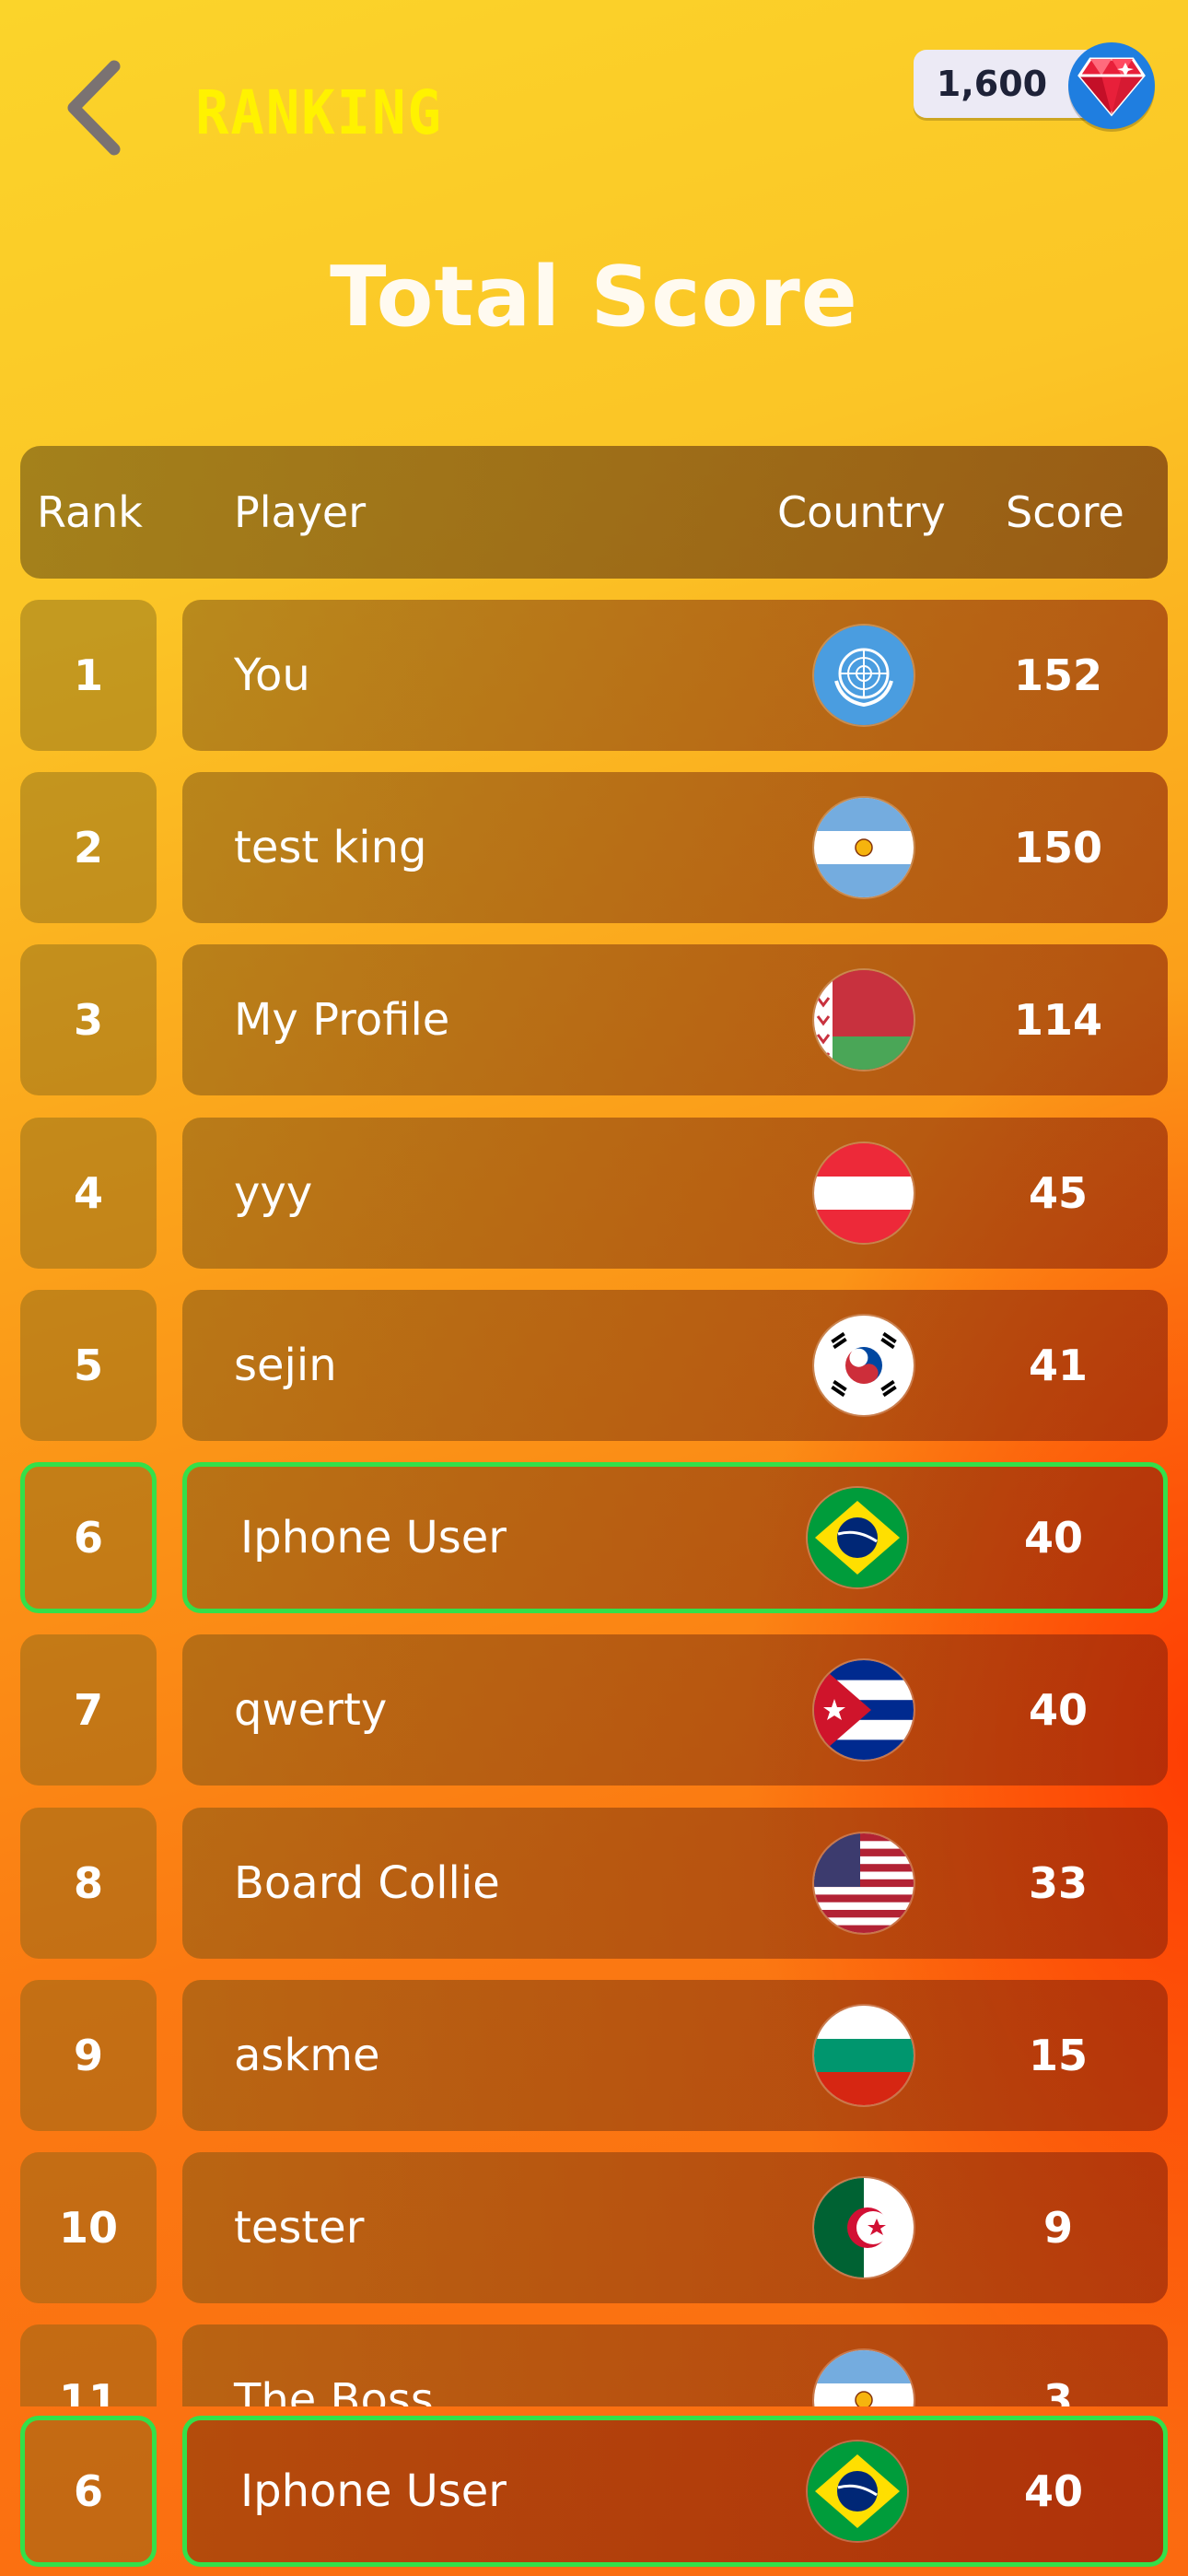  Describe the element at coordinates (285, 1365) in the screenshot. I see `player-name: sejin` at that location.